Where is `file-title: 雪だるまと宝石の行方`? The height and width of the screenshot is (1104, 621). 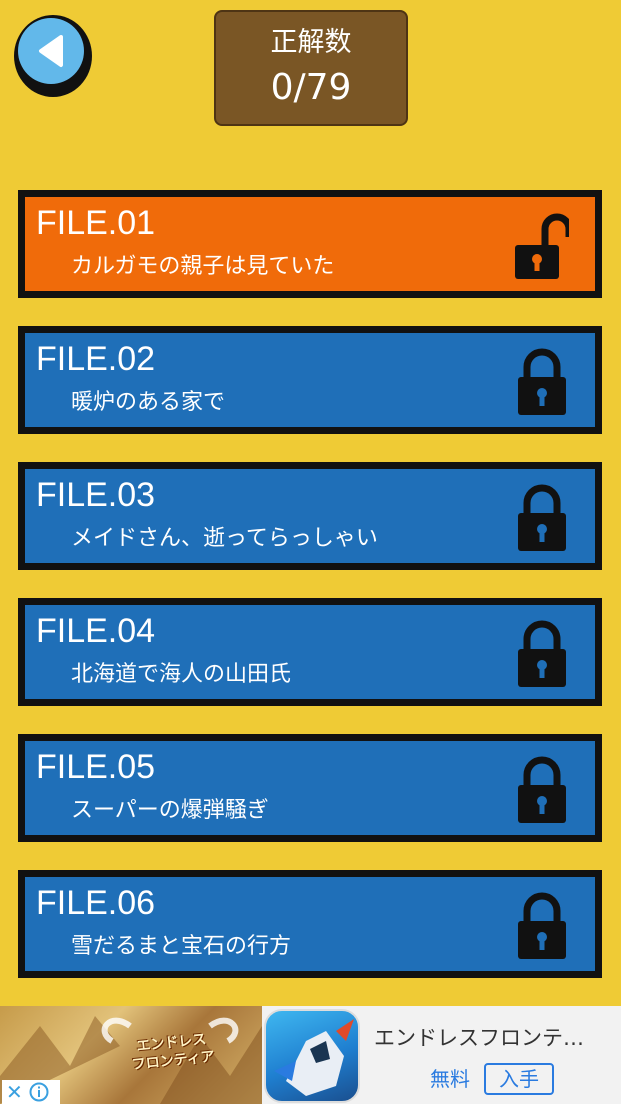 file-title: 雪だるまと宝石の行方 is located at coordinates (181, 946).